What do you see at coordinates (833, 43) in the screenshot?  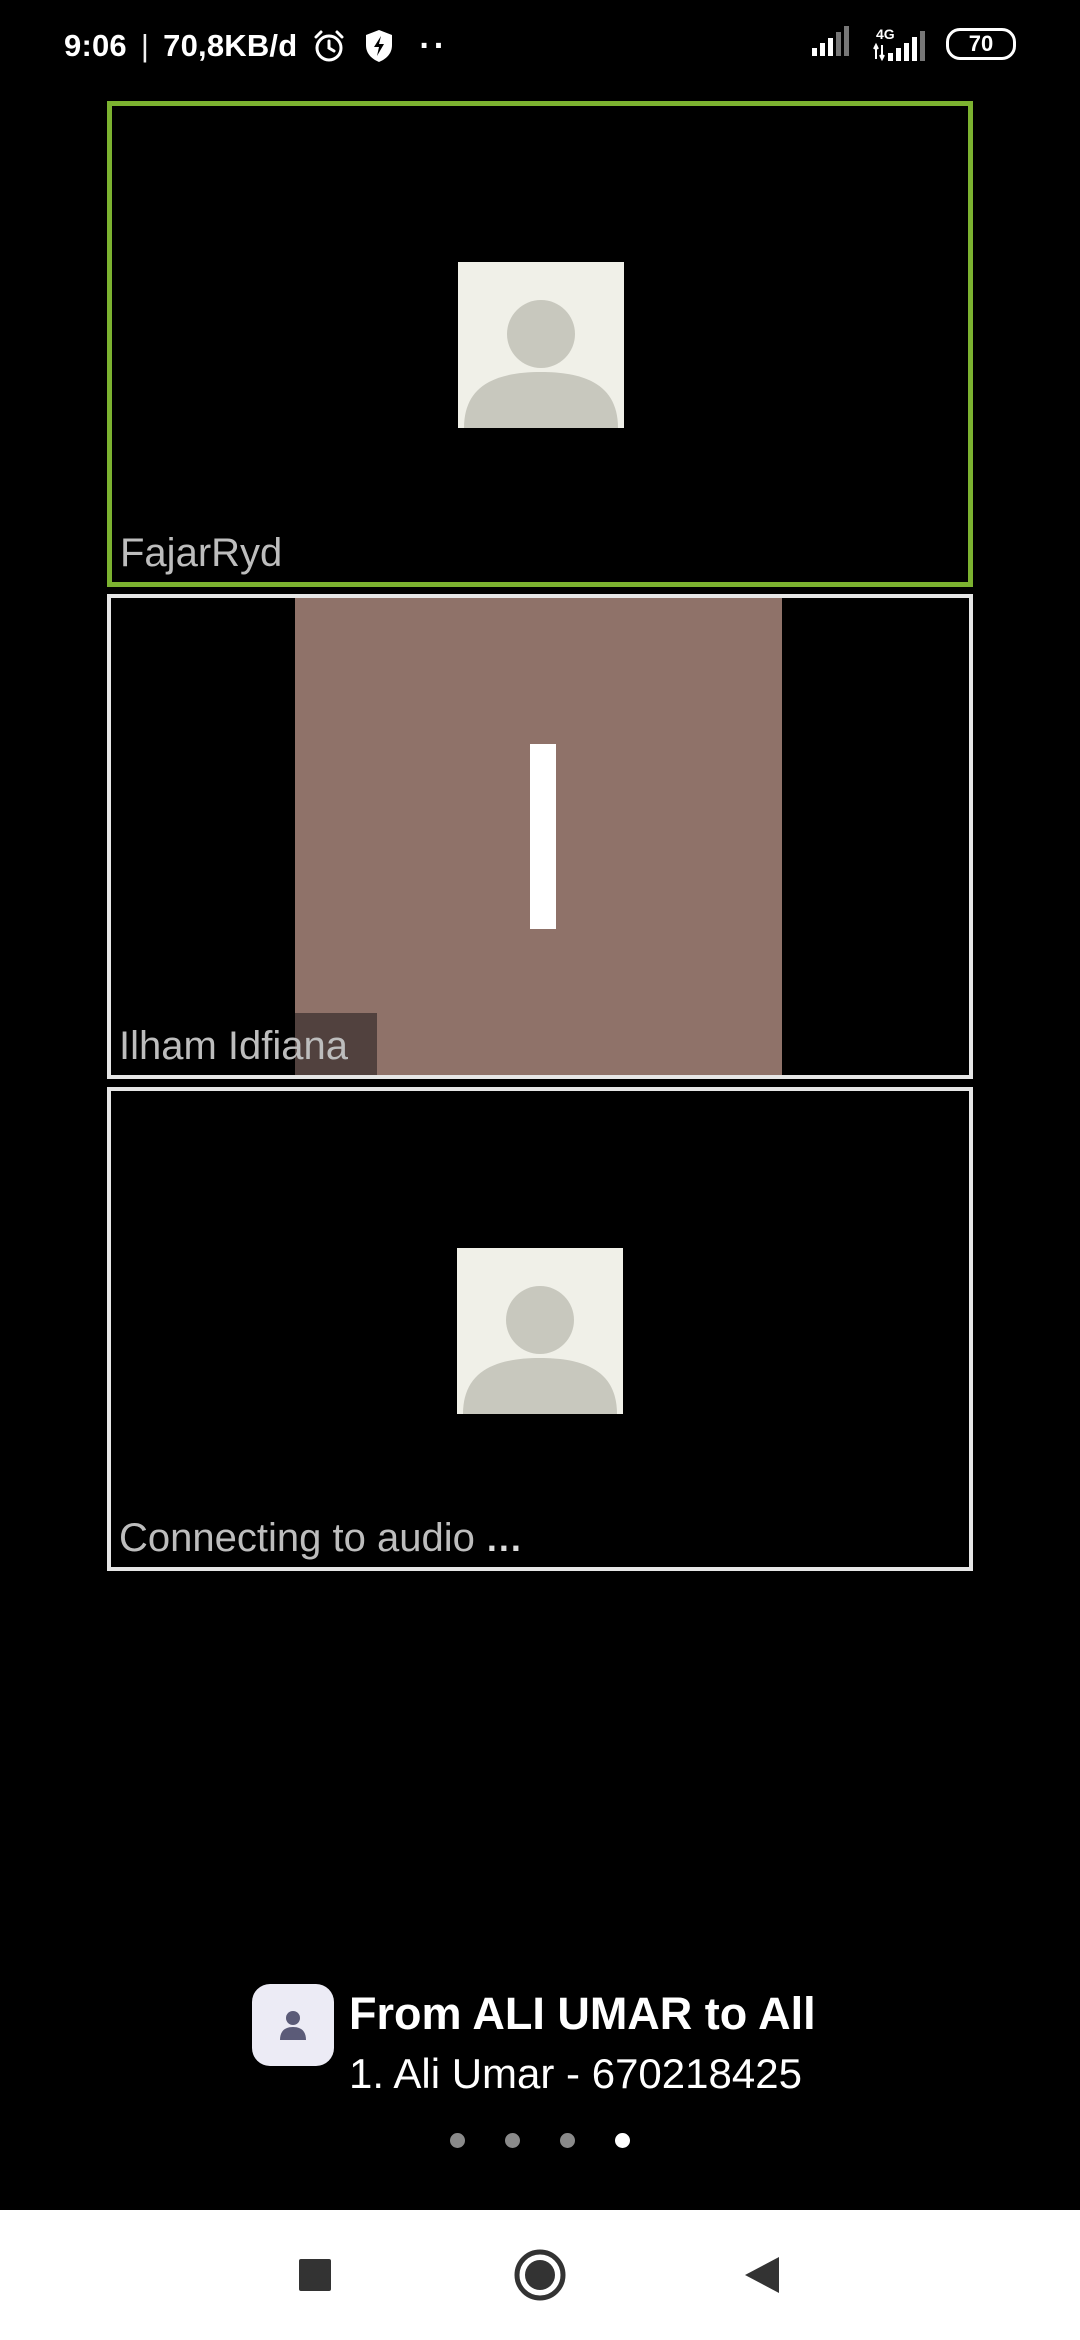 I see `signal-icon` at bounding box center [833, 43].